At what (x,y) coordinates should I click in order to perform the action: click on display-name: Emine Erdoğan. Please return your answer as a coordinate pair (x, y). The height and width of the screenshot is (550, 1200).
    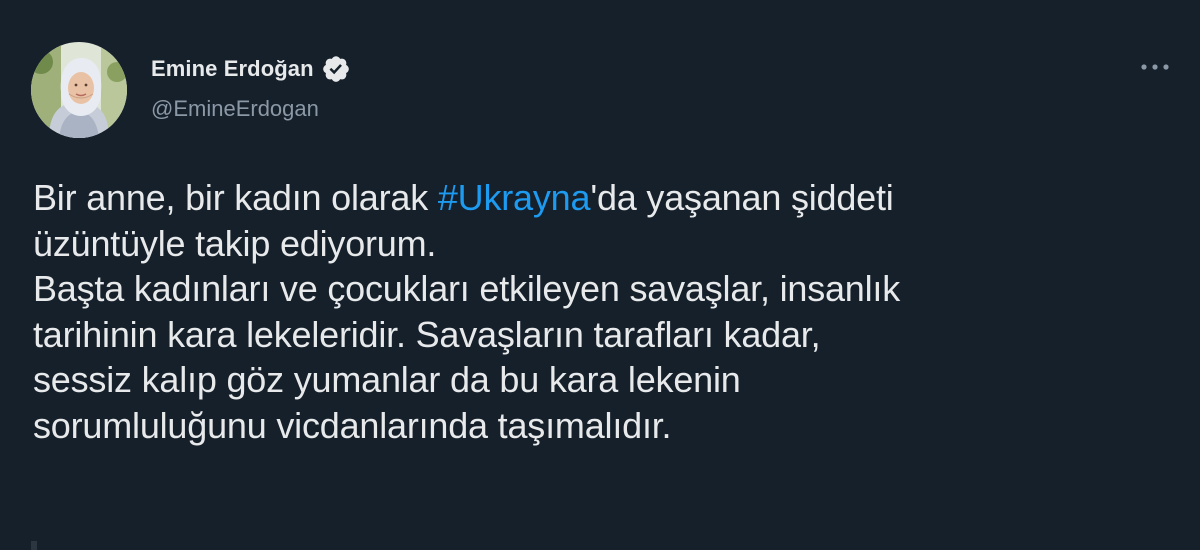
    Looking at the image, I should click on (232, 69).